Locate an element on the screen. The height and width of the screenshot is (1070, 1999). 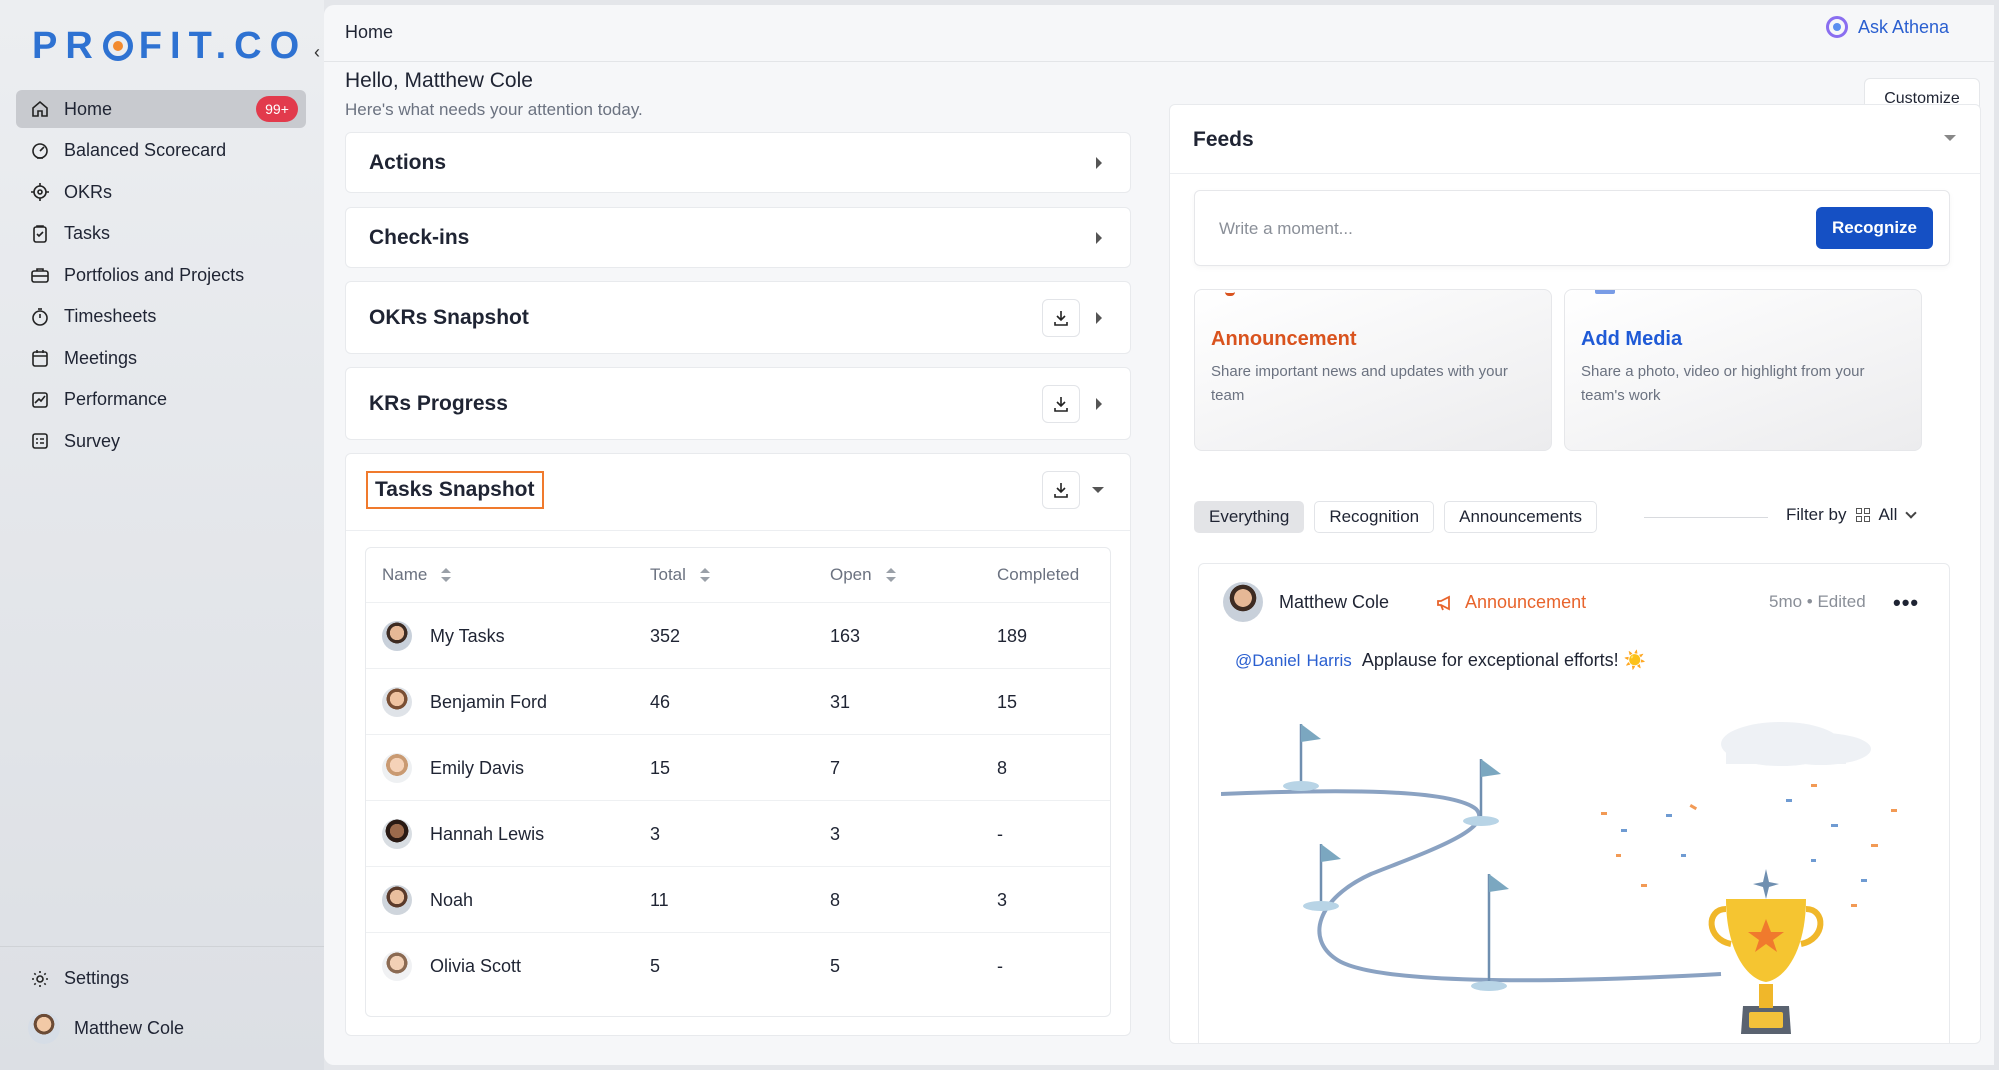
more-options-icon: ••• is located at coordinates (1906, 603).